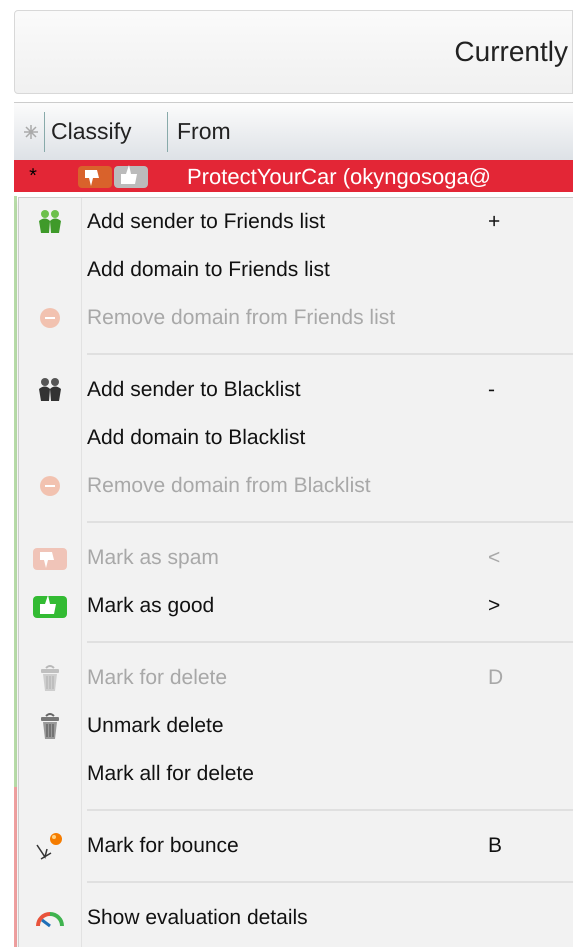 The height and width of the screenshot is (947, 573). I want to click on menu-item: Mark all for delete, so click(296, 774).